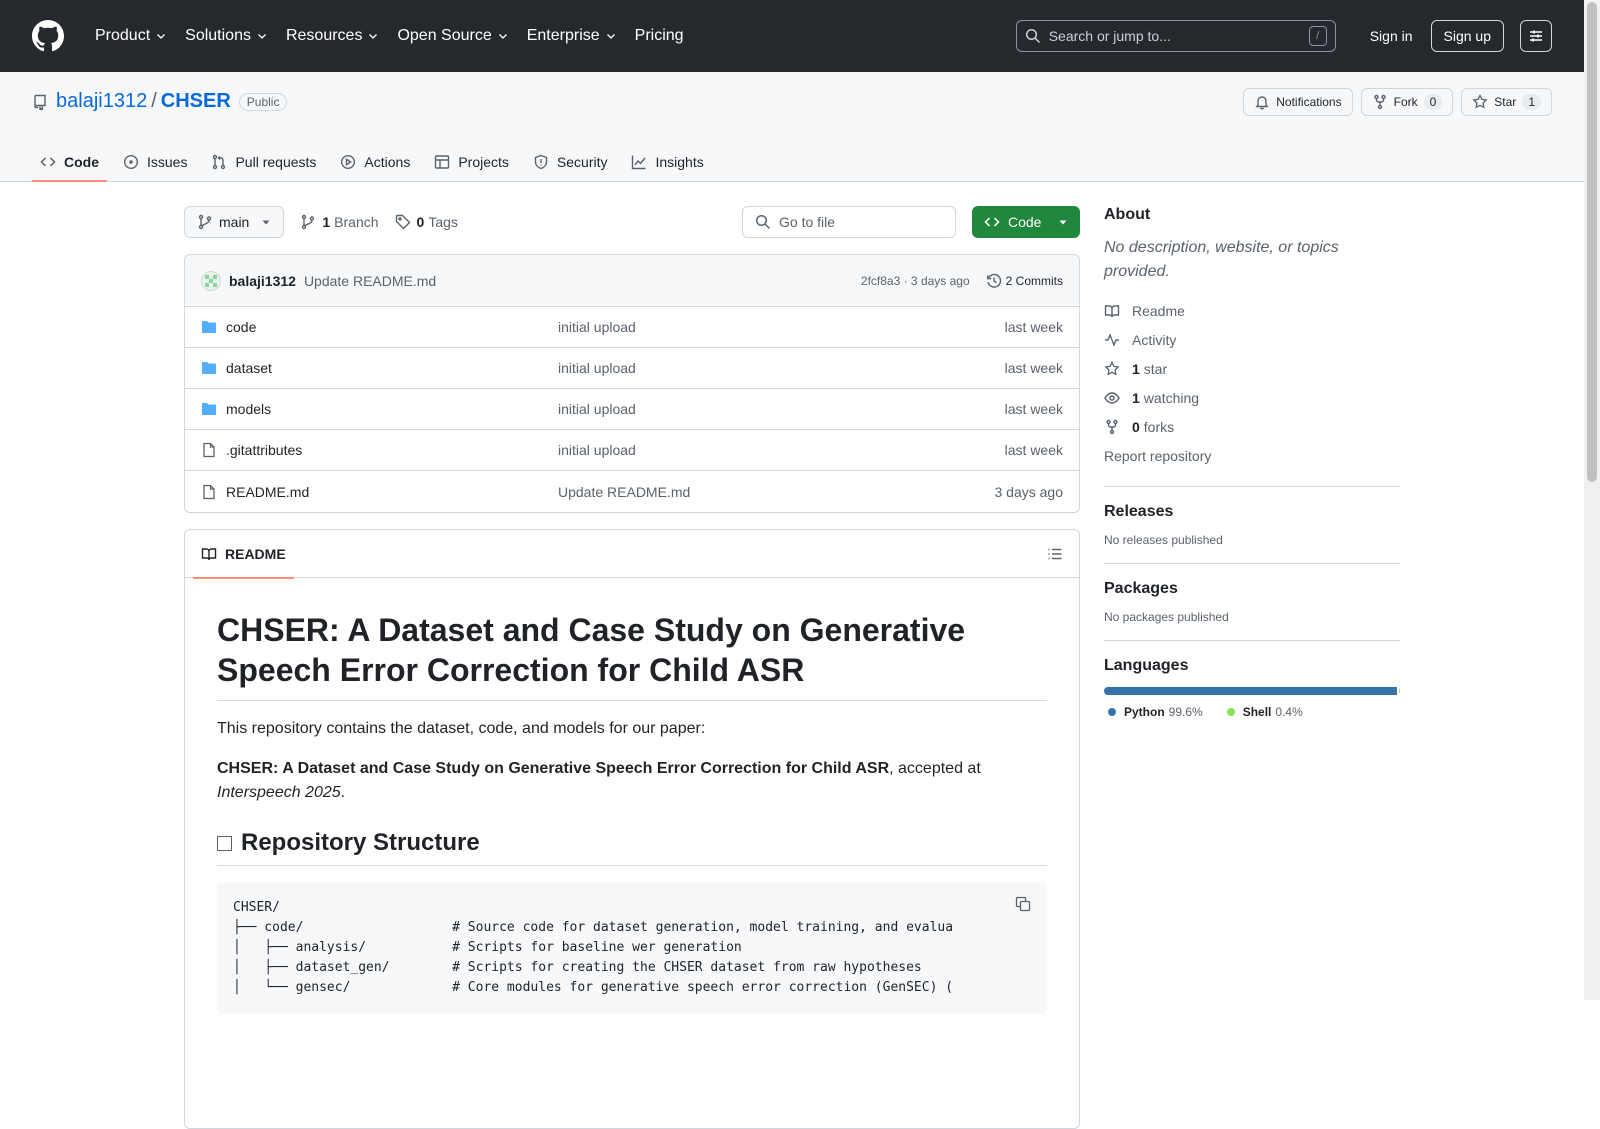 The image size is (1600, 1129). What do you see at coordinates (1023, 904) in the screenshot?
I see `copy-icon` at bounding box center [1023, 904].